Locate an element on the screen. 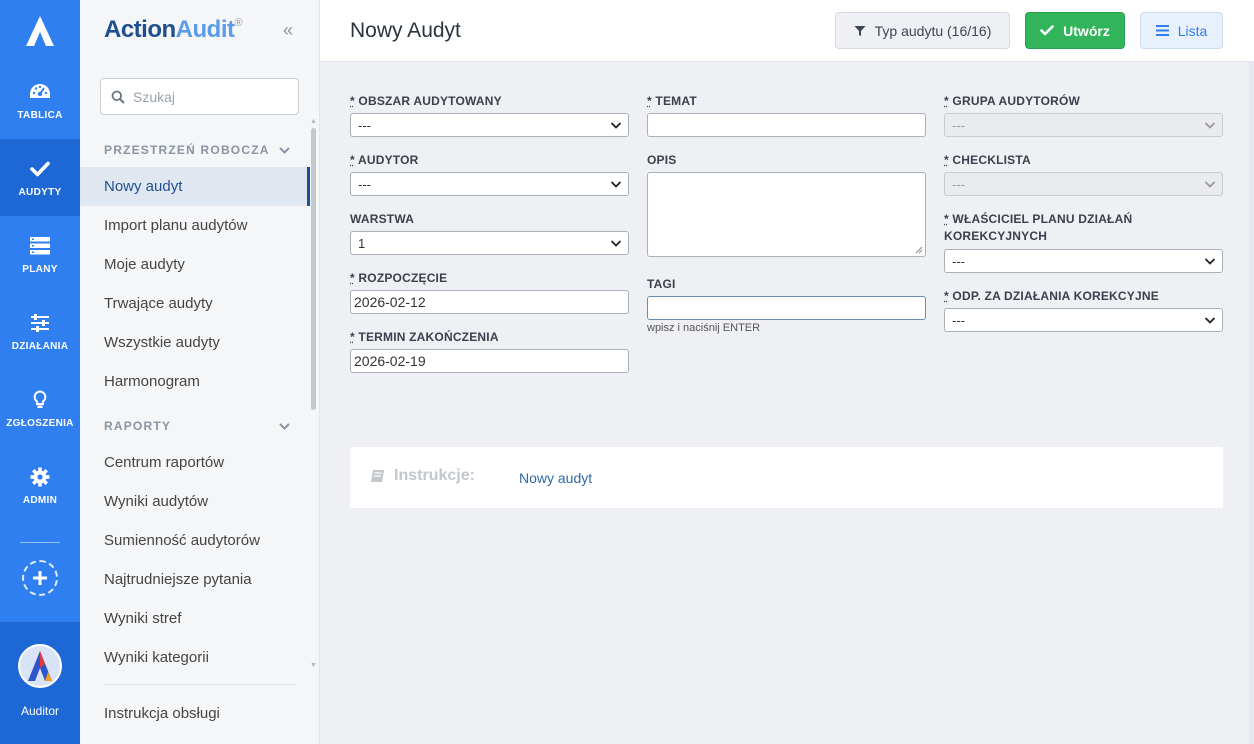 The width and height of the screenshot is (1254, 744). audit-type-filter-button: Typ audytu (16/16) is located at coordinates (922, 30).